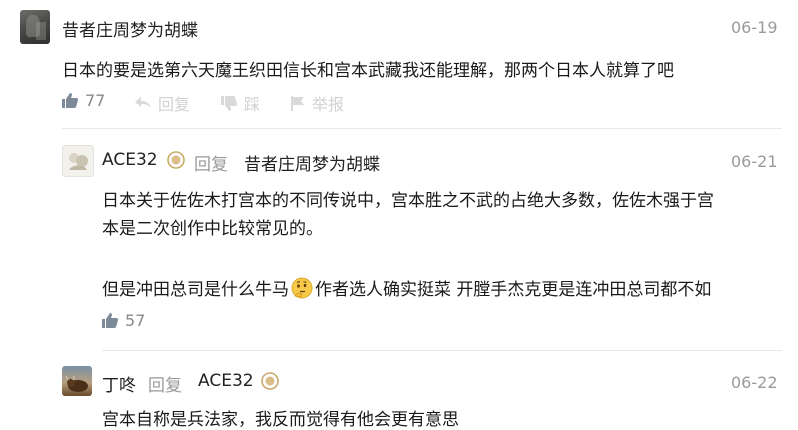 Image resolution: width=798 pixels, height=430 pixels. What do you see at coordinates (95, 100) in the screenshot?
I see `like-count: 77` at bounding box center [95, 100].